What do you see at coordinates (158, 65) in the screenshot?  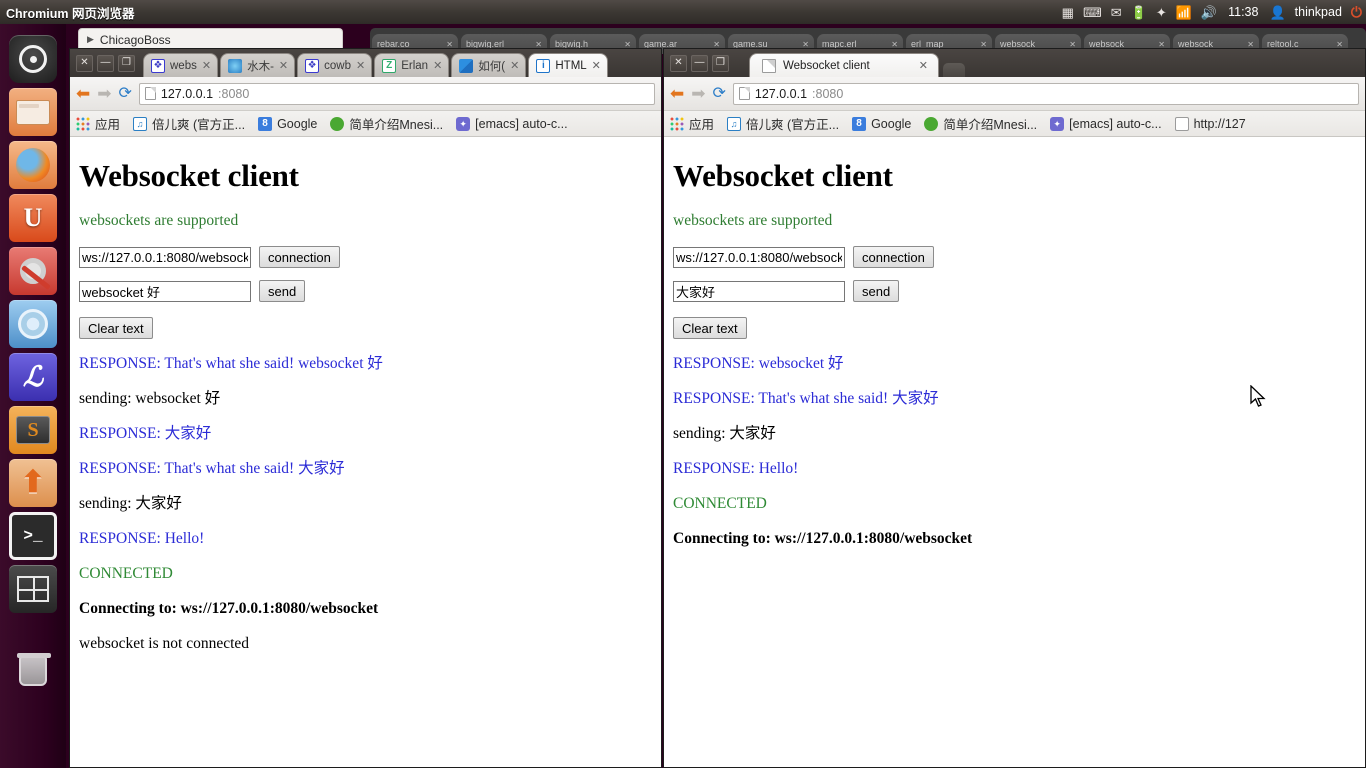 I see `paw-icon` at bounding box center [158, 65].